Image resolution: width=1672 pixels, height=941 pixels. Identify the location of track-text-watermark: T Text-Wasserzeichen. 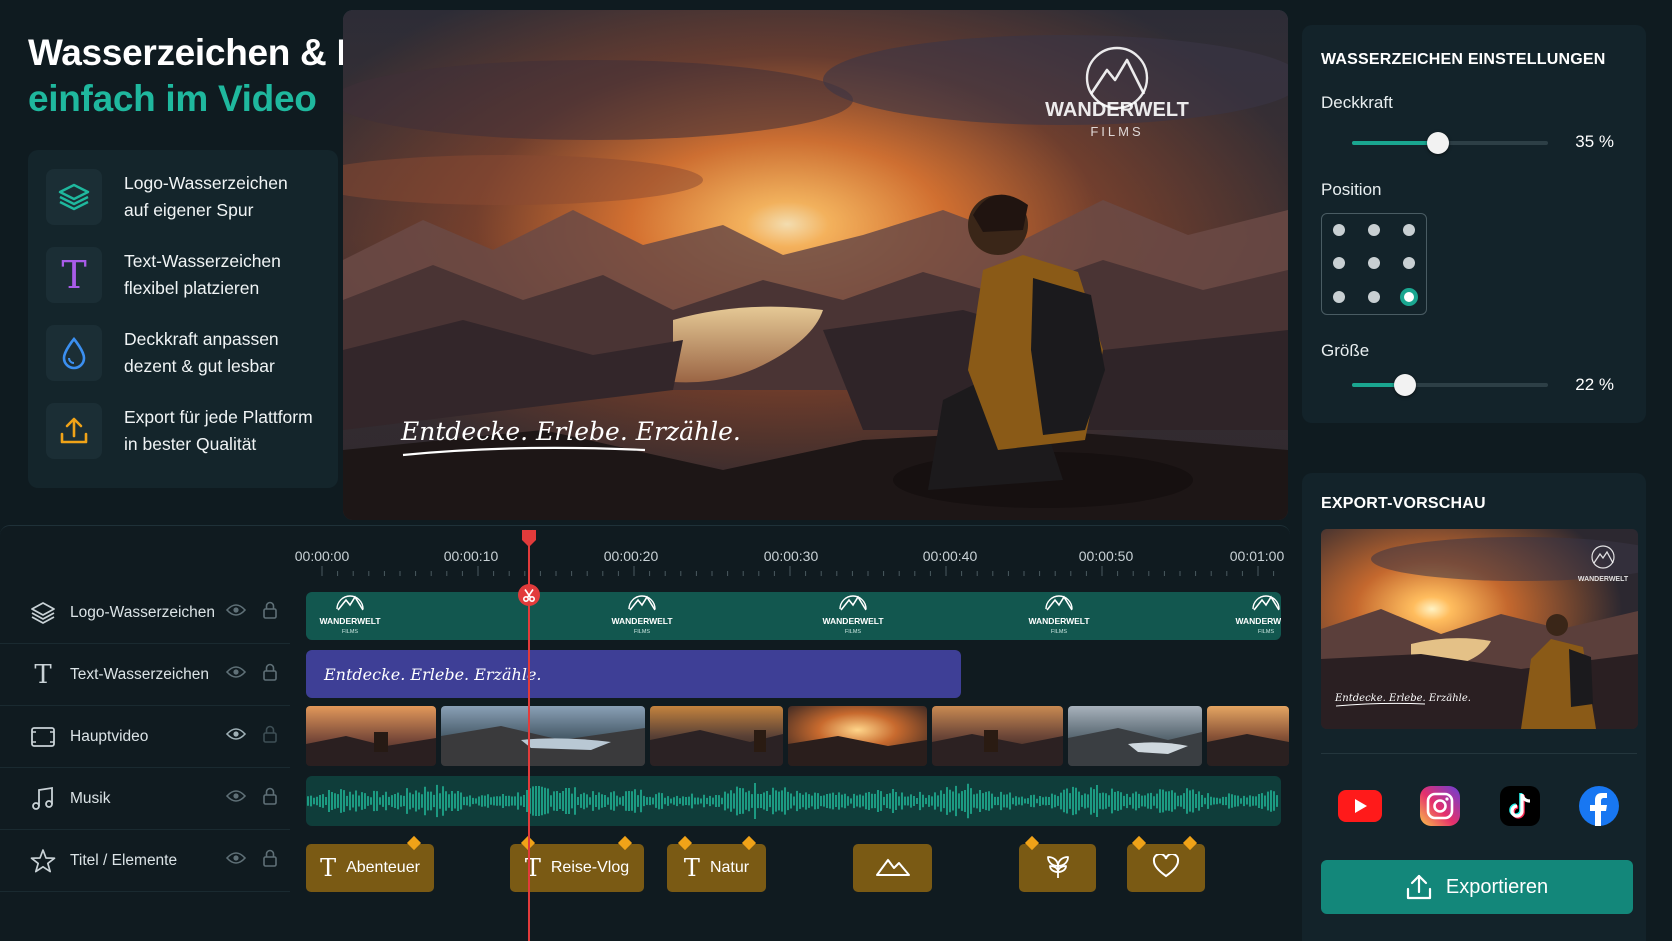
(145, 675).